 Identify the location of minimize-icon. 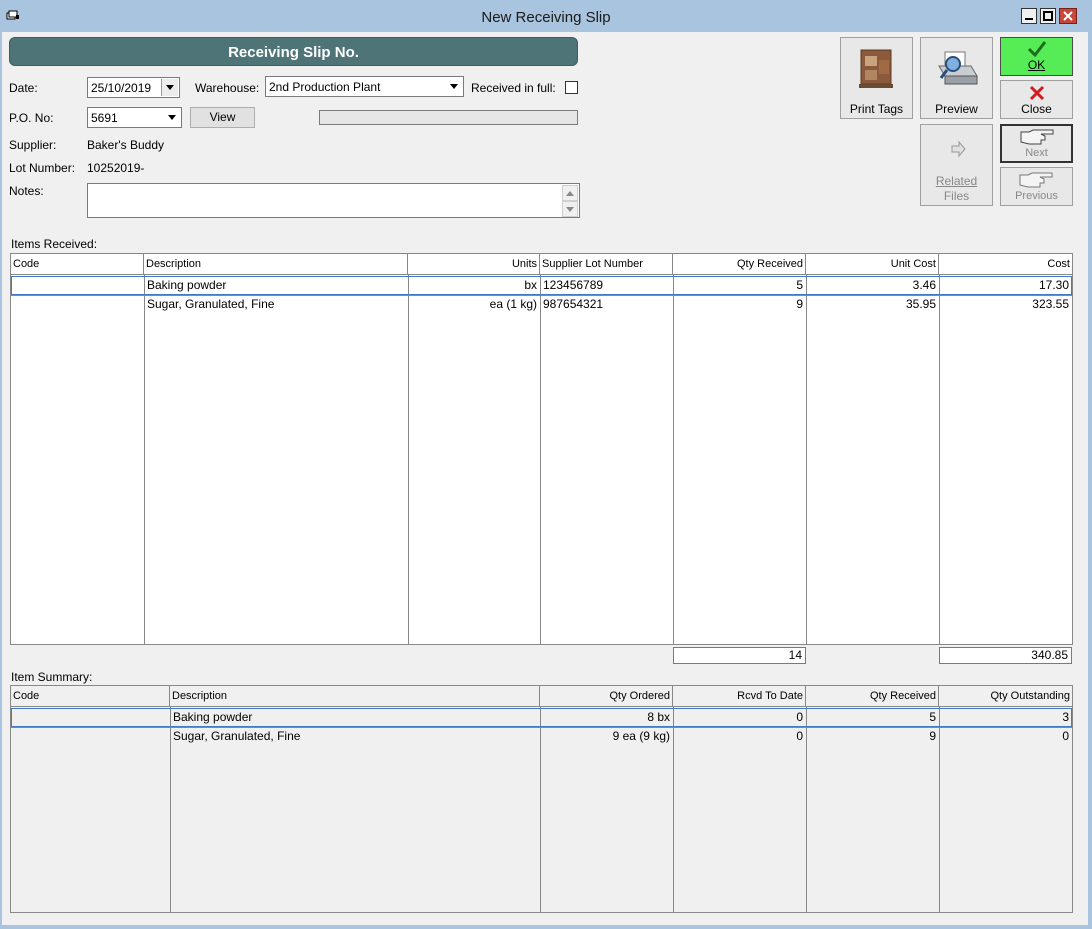
(1029, 19).